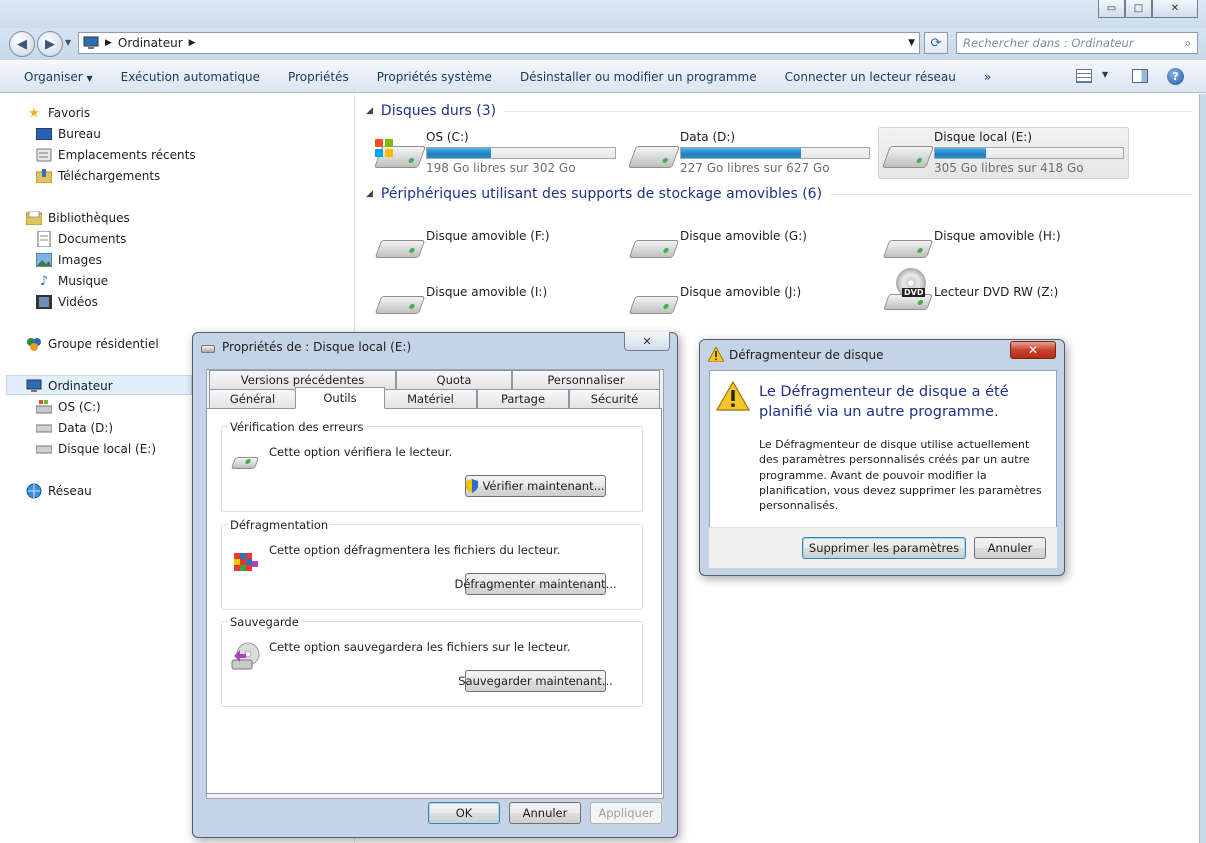 This screenshot has width=1206, height=843. I want to click on drive-item-c: OS (C:) 198 Go libres sur 302 Go, so click(498, 155).